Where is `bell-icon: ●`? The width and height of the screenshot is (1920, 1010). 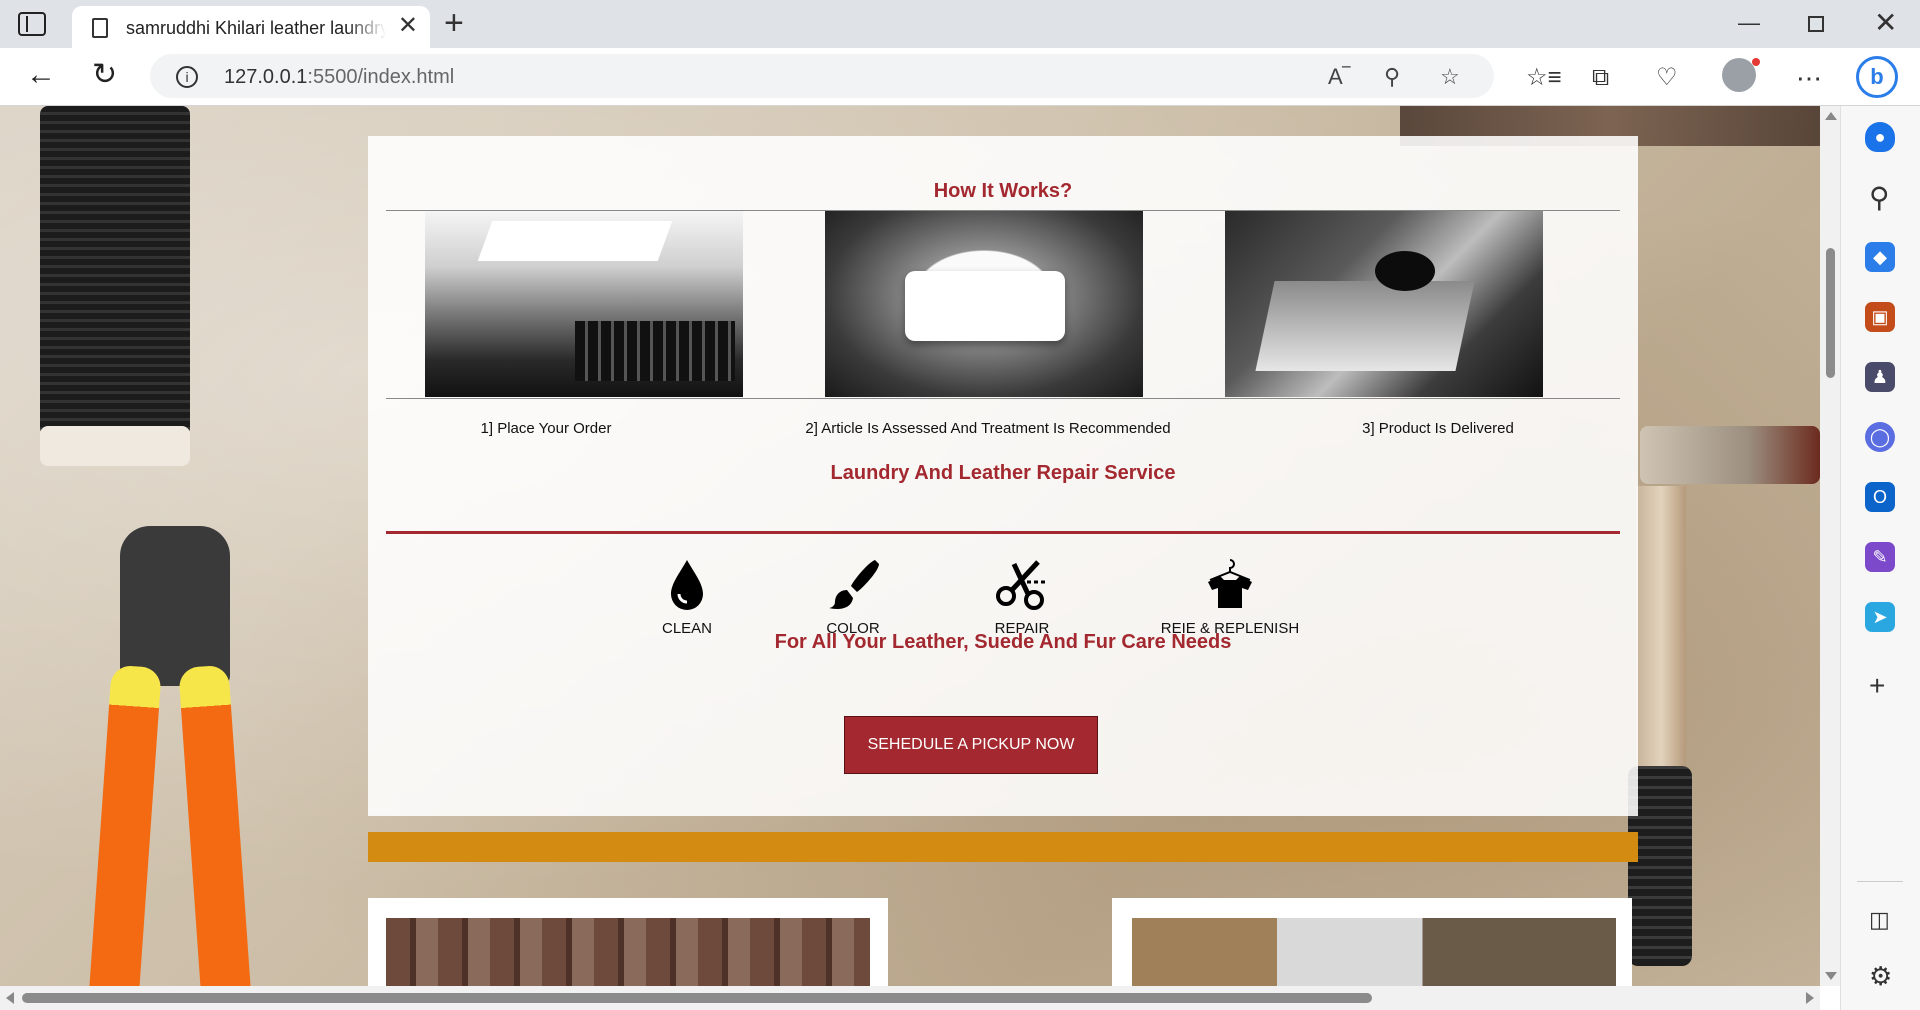
bell-icon: ● is located at coordinates (1880, 137).